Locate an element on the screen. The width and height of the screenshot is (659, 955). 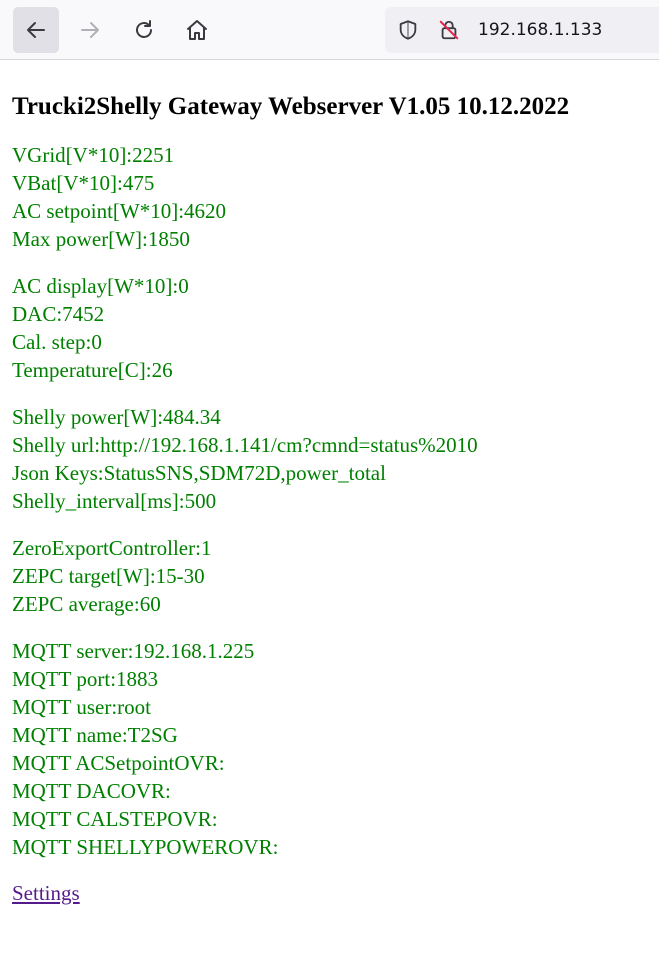
value-line: Temperature[C]:26 is located at coordinates (92, 370).